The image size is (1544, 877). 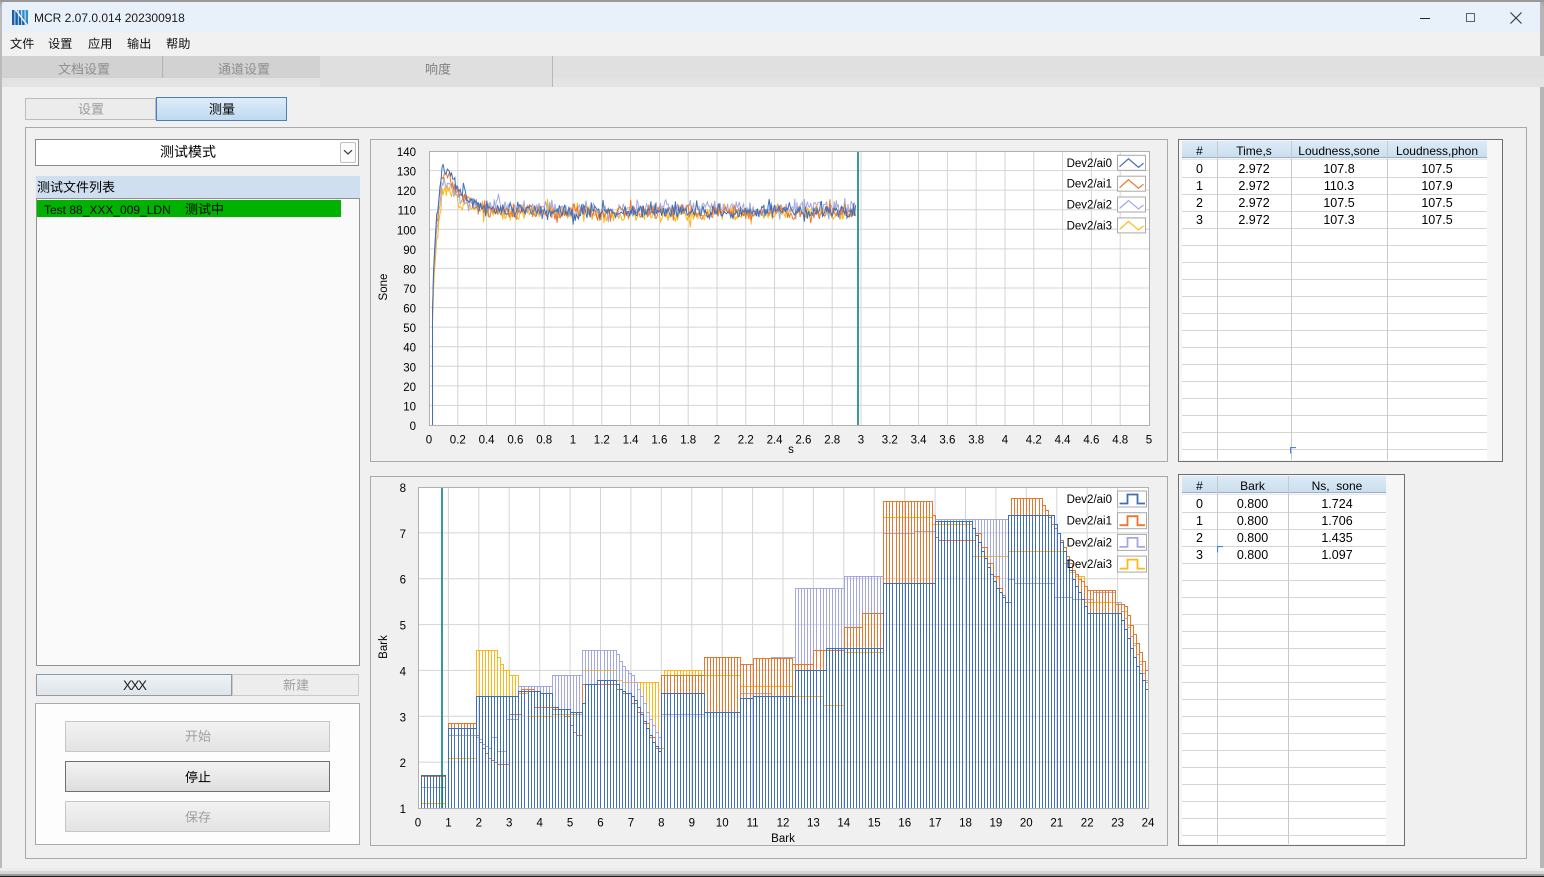 I want to click on svg-text: 2.4, so click(x=775, y=441).